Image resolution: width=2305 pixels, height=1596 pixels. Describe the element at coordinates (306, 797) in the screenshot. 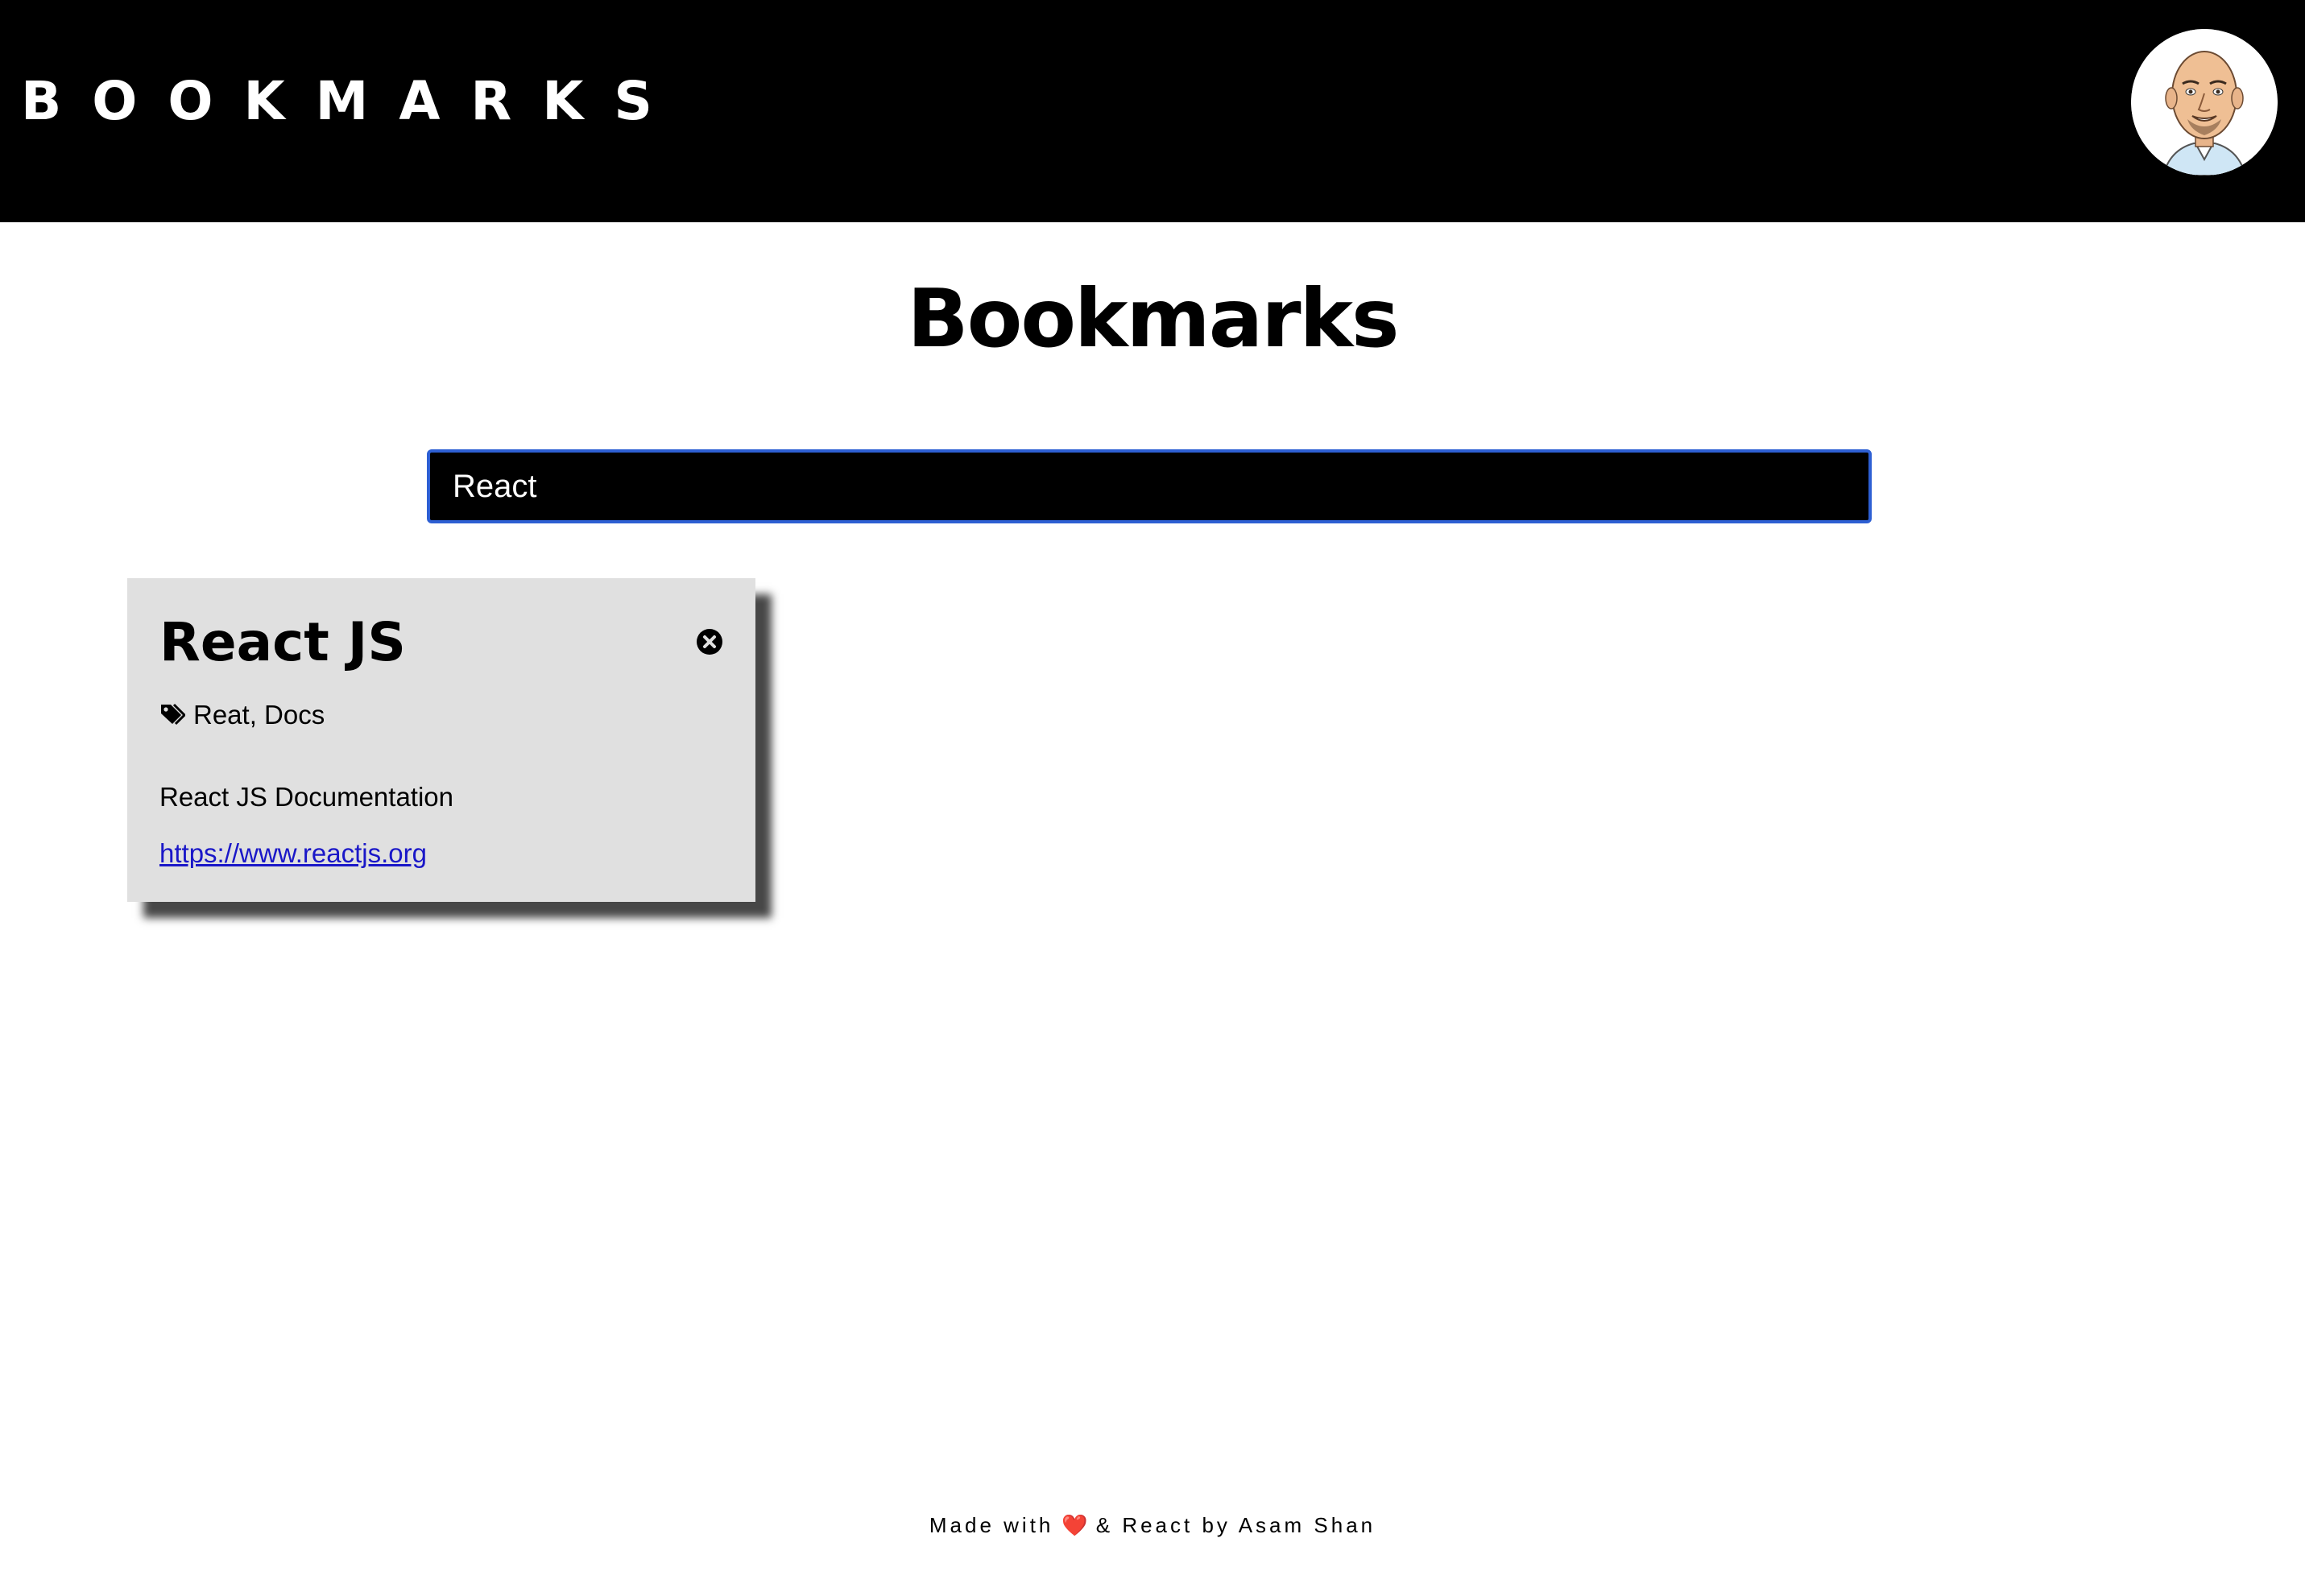

I see `bookmark-description: React JS Documentation` at that location.